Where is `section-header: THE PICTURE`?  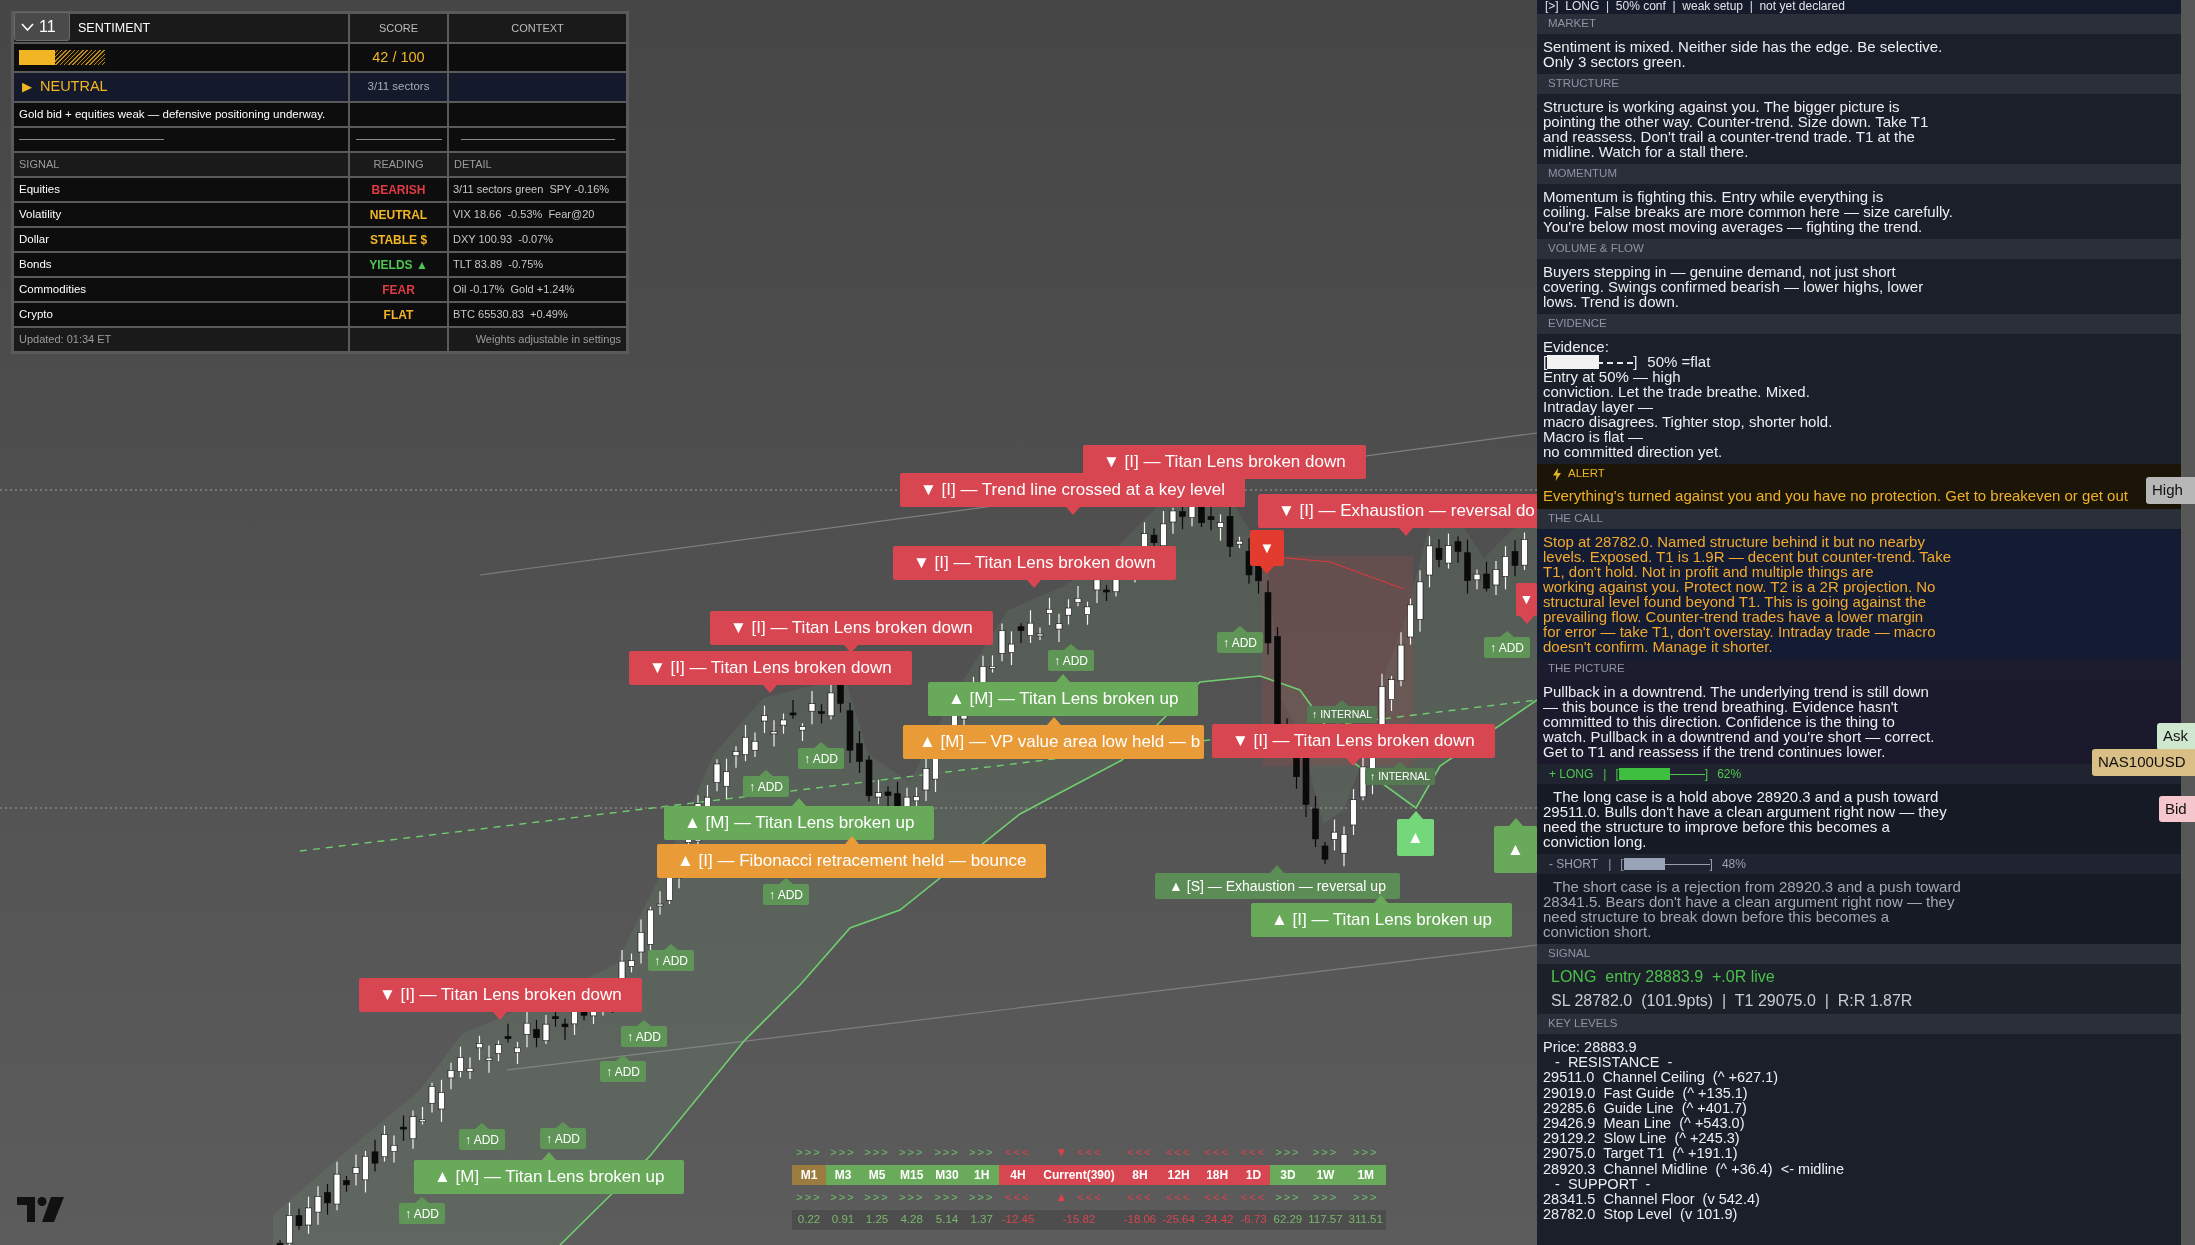
section-header: THE PICTURE is located at coordinates (1859, 669).